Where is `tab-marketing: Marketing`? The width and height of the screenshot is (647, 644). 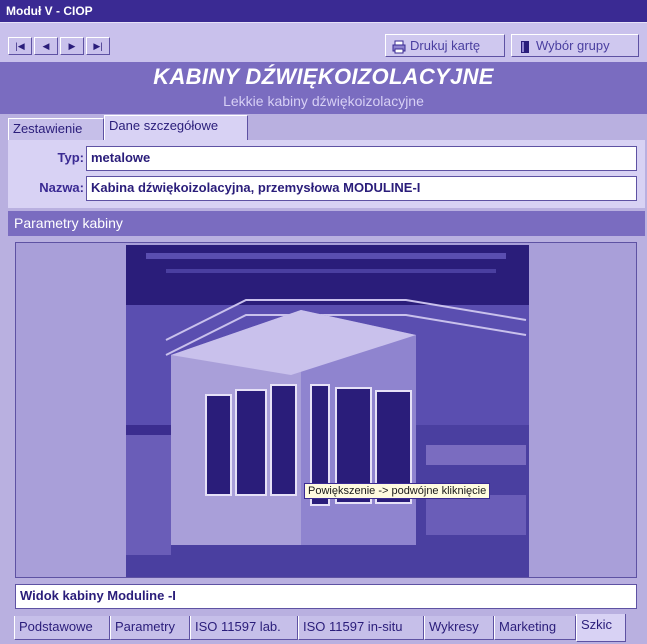 tab-marketing: Marketing is located at coordinates (535, 628).